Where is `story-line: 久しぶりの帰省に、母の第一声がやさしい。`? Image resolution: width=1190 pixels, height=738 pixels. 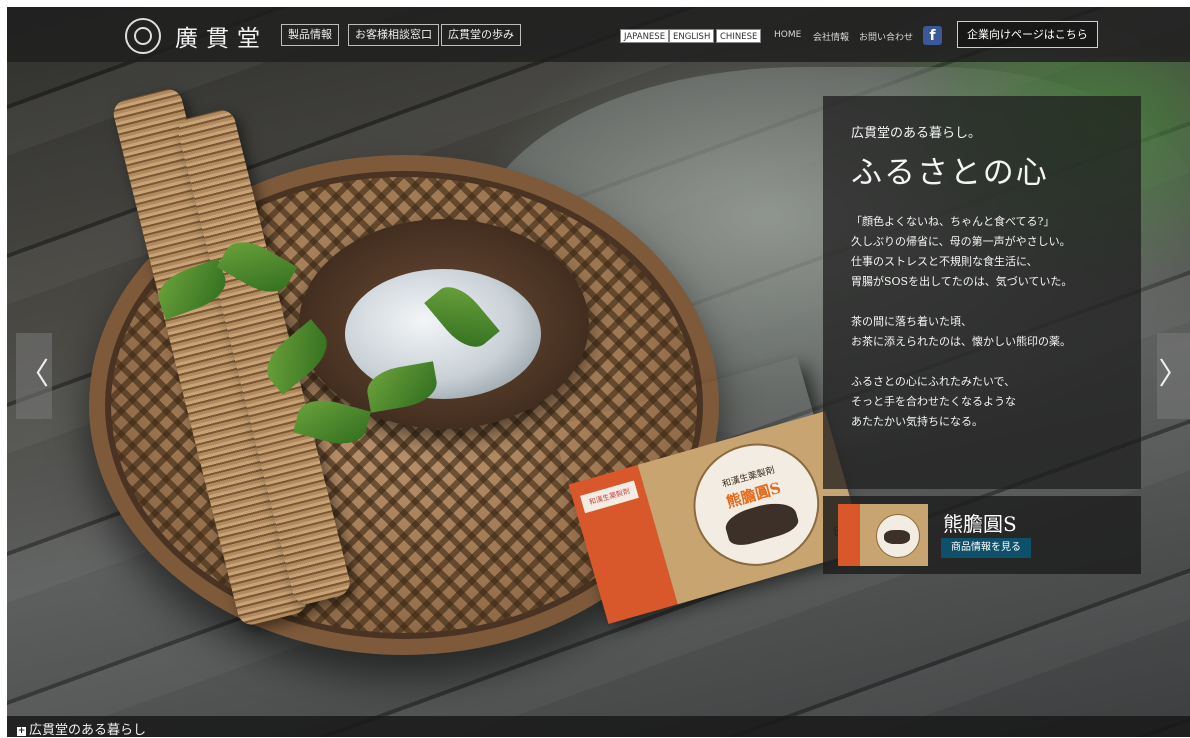
story-line: 久しぶりの帰省に、母の第一声がやさしい。 is located at coordinates (961, 241).